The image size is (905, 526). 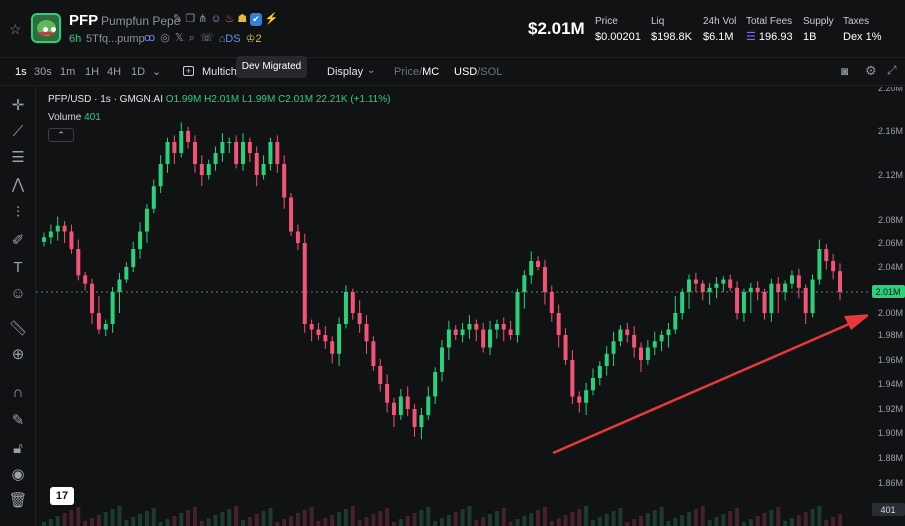 What do you see at coordinates (890, 313) in the screenshot?
I see `price-tick-label: 2.00M` at bounding box center [890, 313].